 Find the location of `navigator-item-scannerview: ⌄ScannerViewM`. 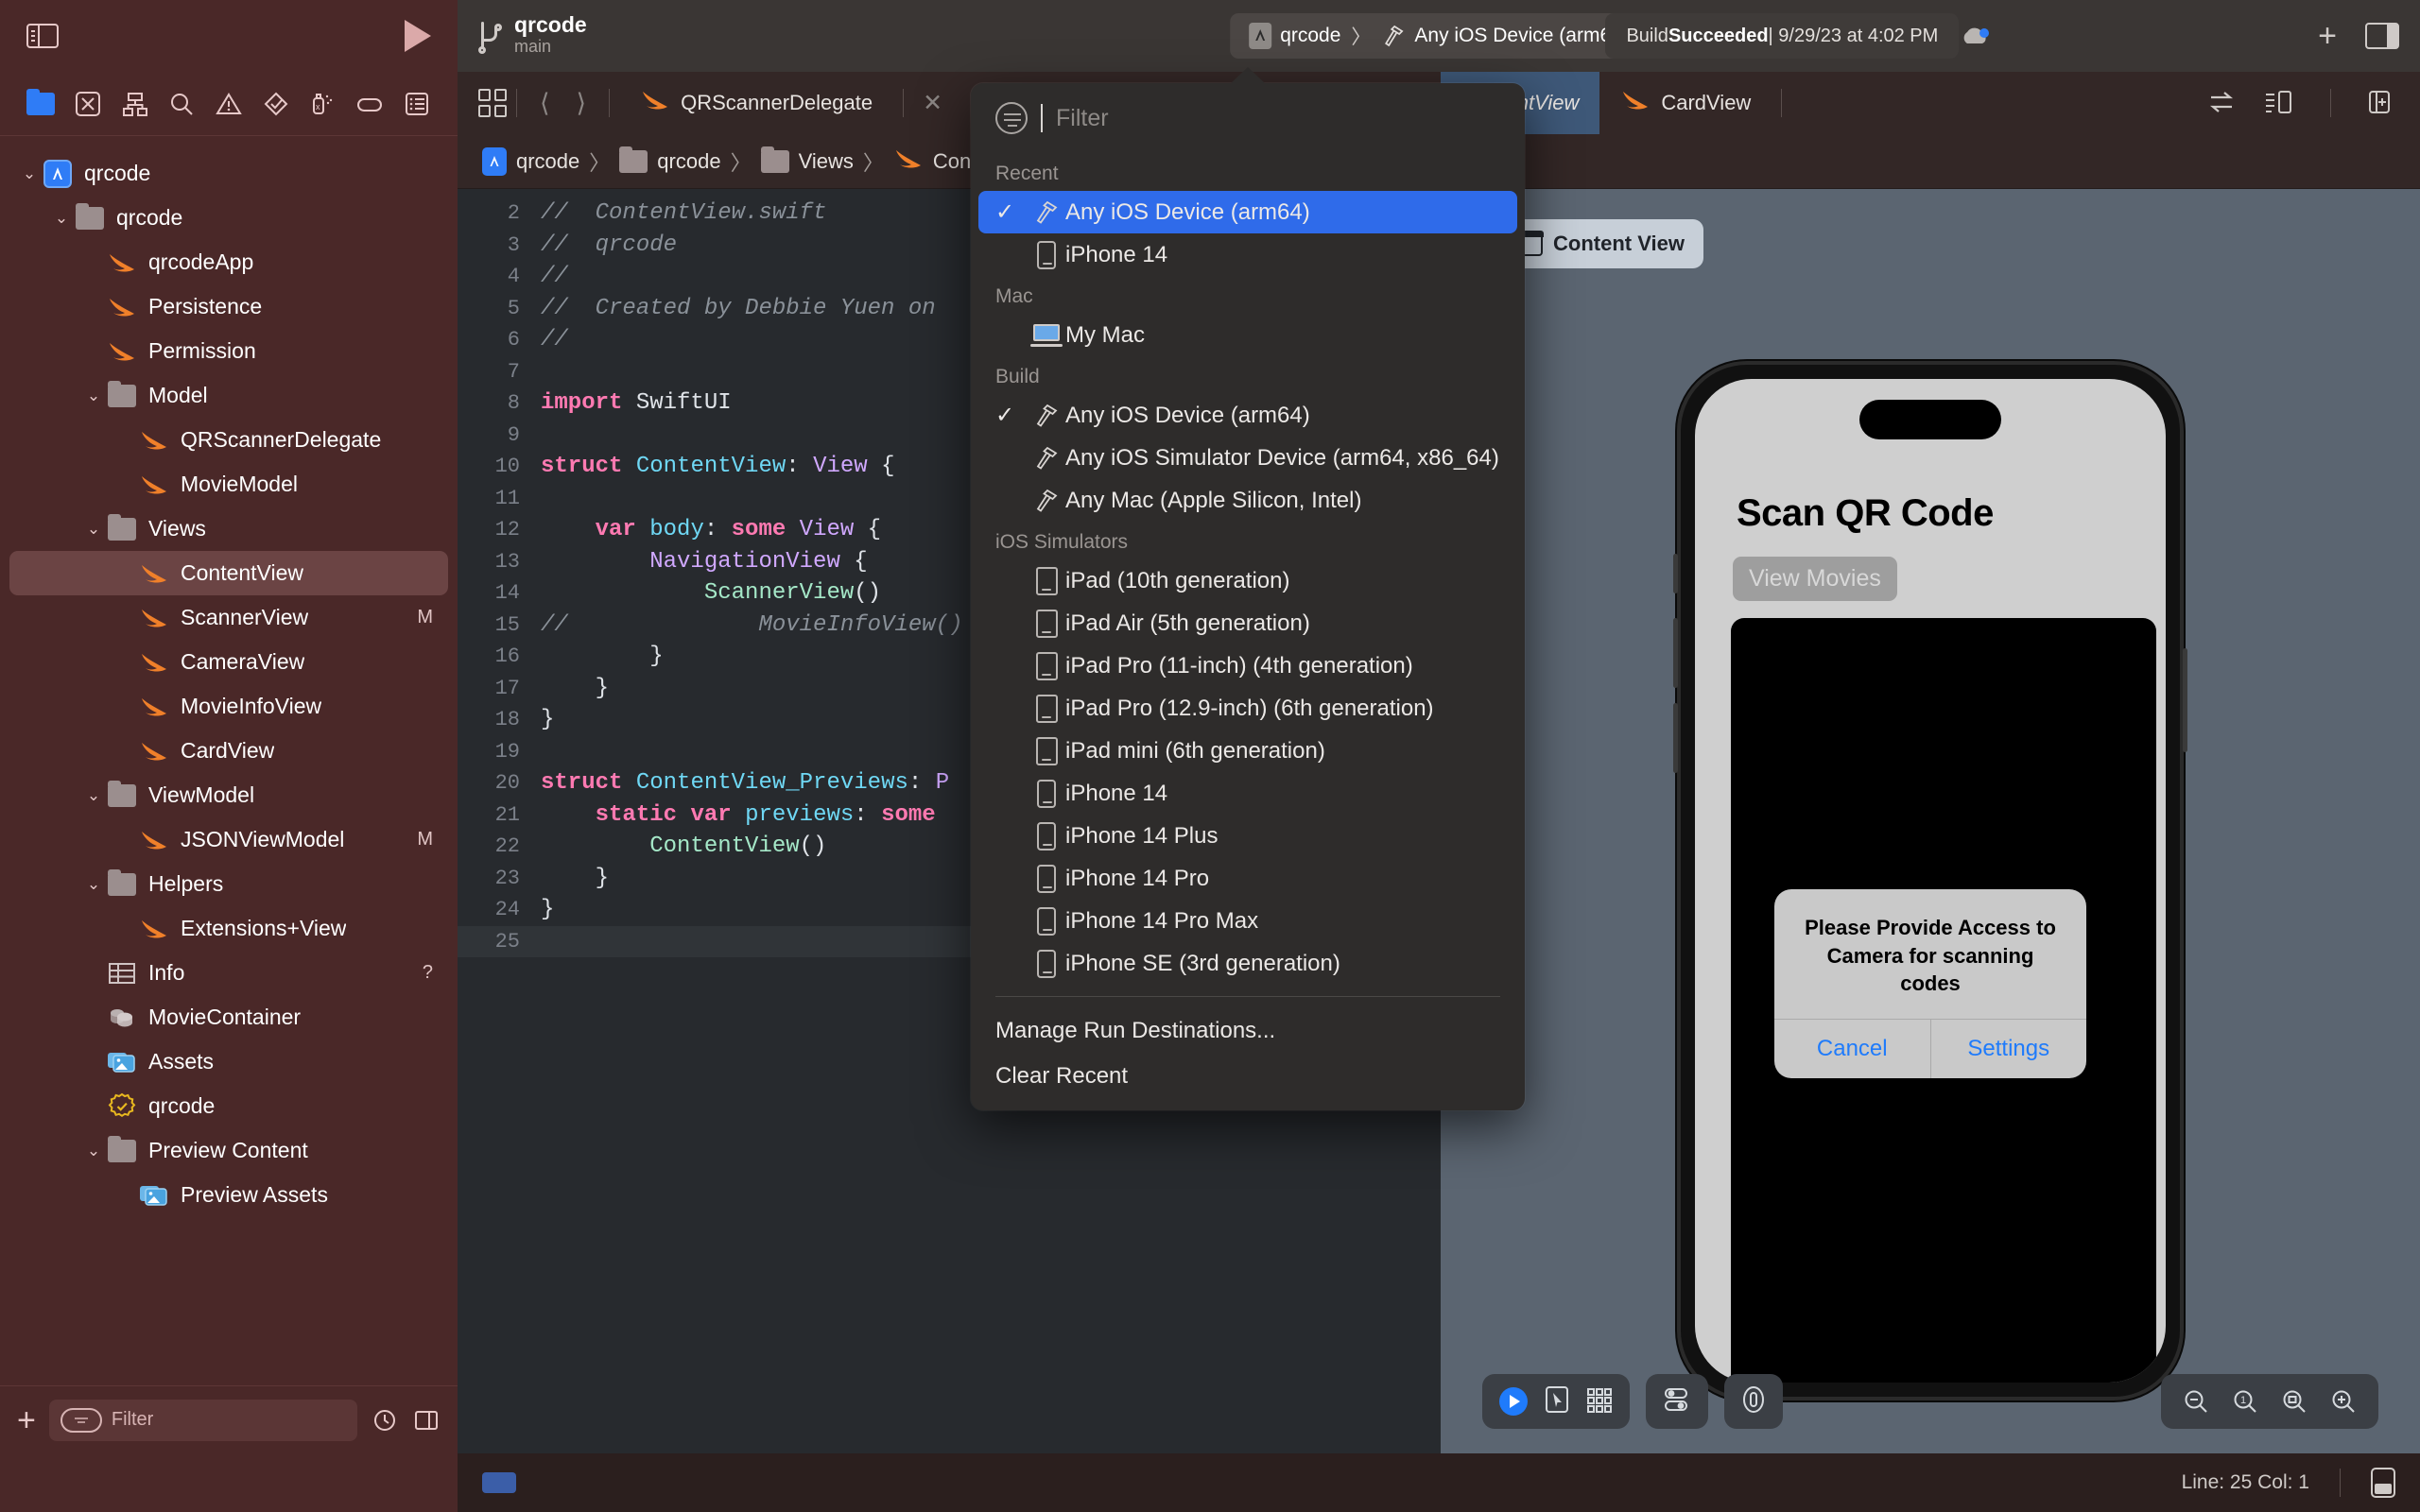

navigator-item-scannerview: ⌄ScannerViewM is located at coordinates (229, 617).